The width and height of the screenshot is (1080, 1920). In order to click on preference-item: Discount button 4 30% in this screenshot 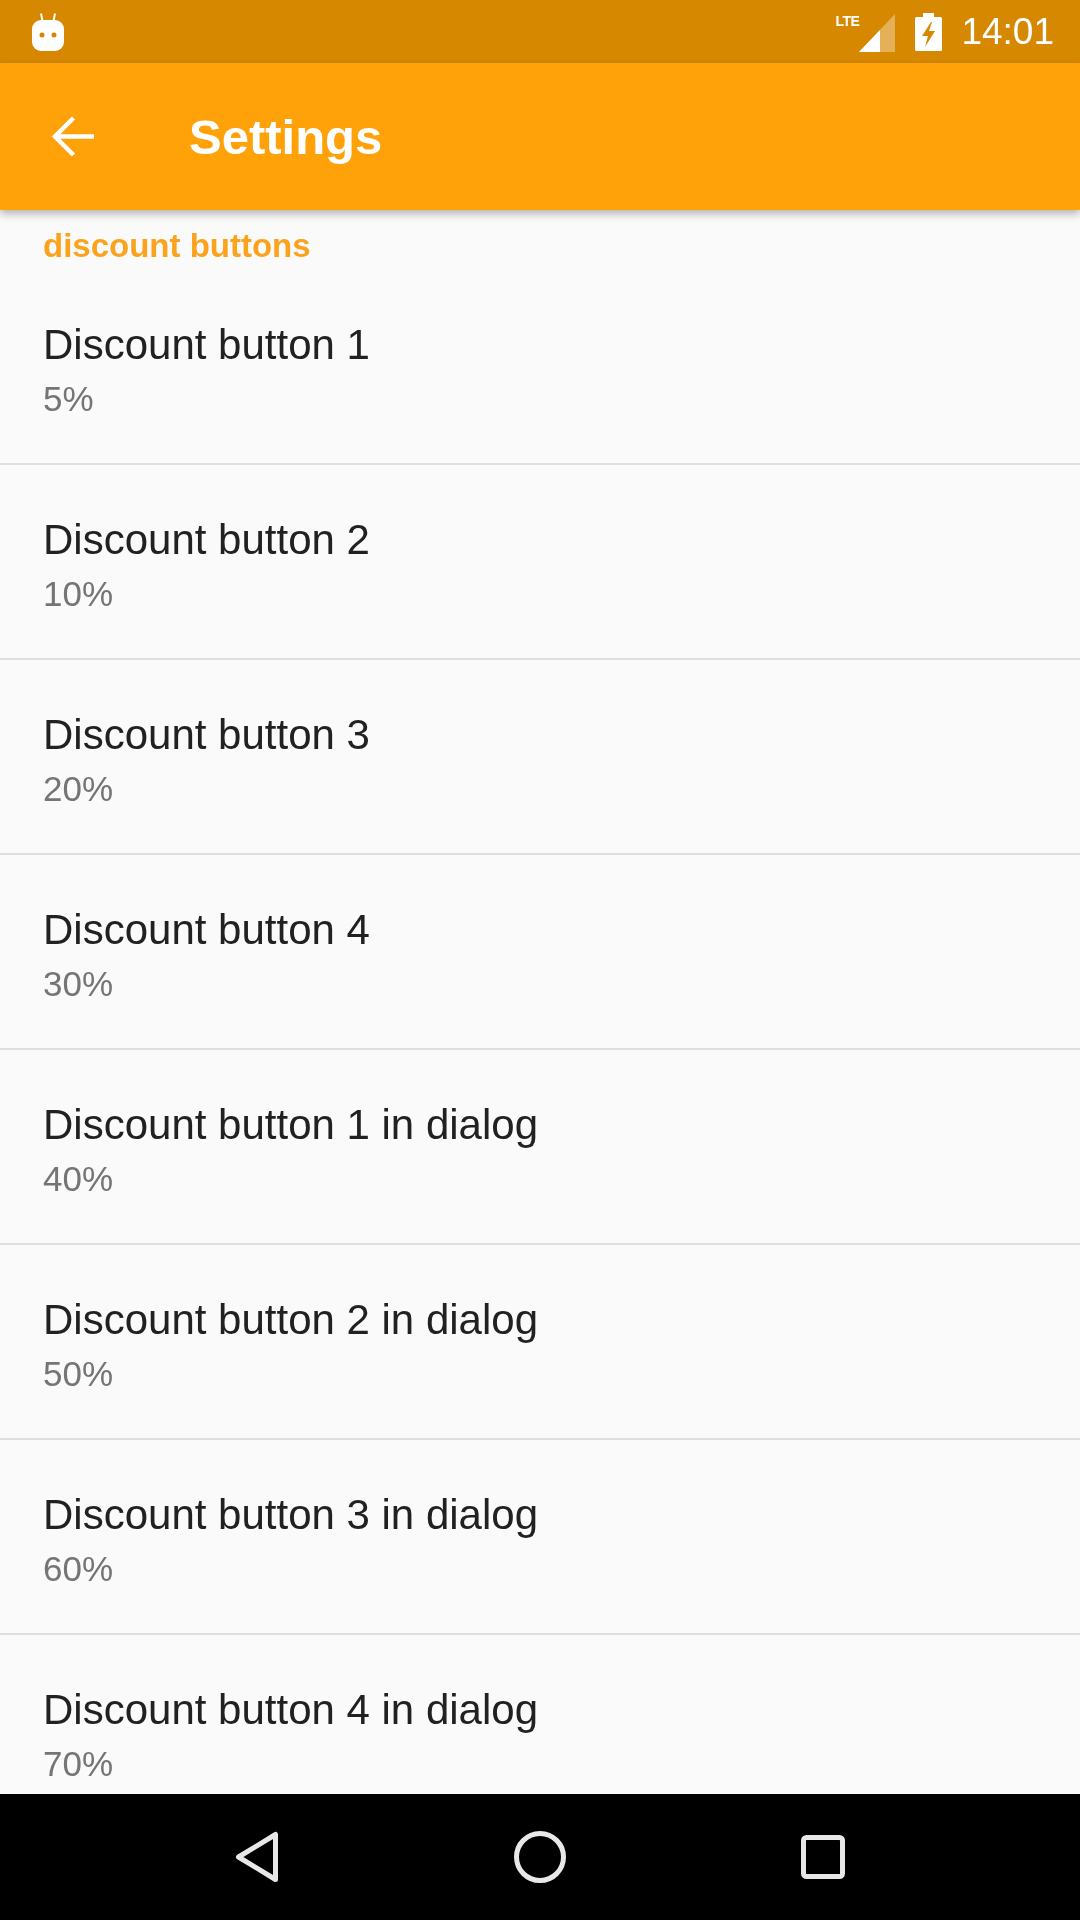, I will do `click(540, 952)`.